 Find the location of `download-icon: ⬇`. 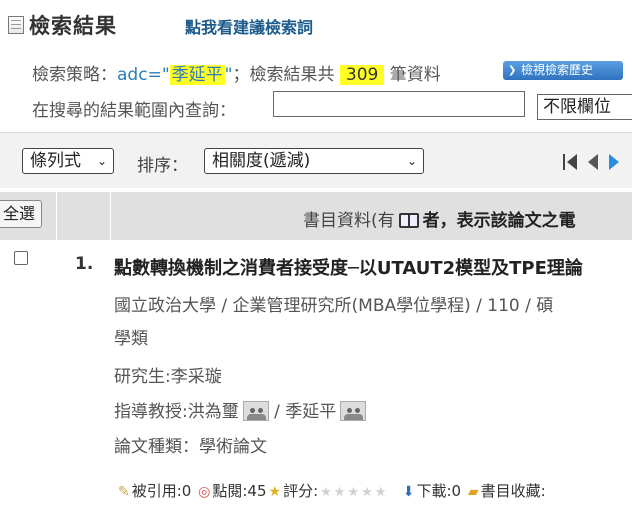

download-icon: ⬇ is located at coordinates (408, 492).